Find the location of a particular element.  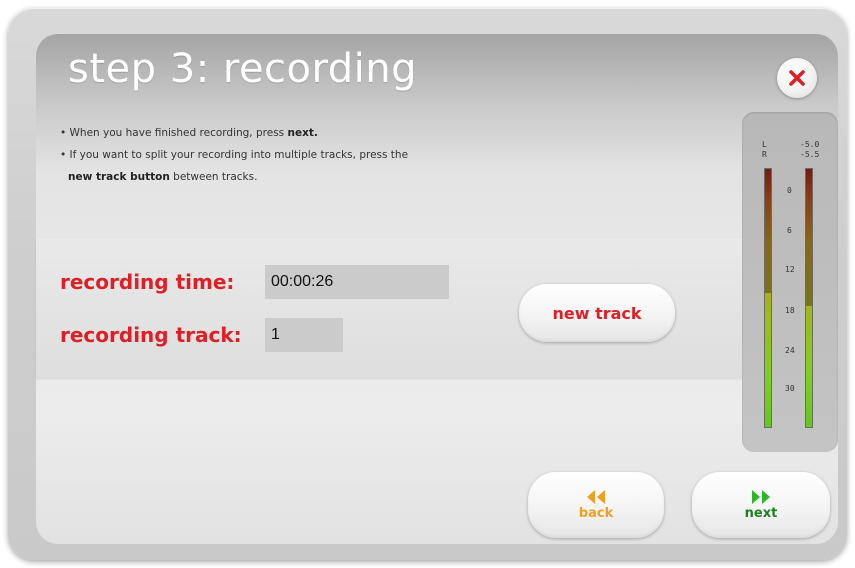

back-label: back is located at coordinates (596, 513).